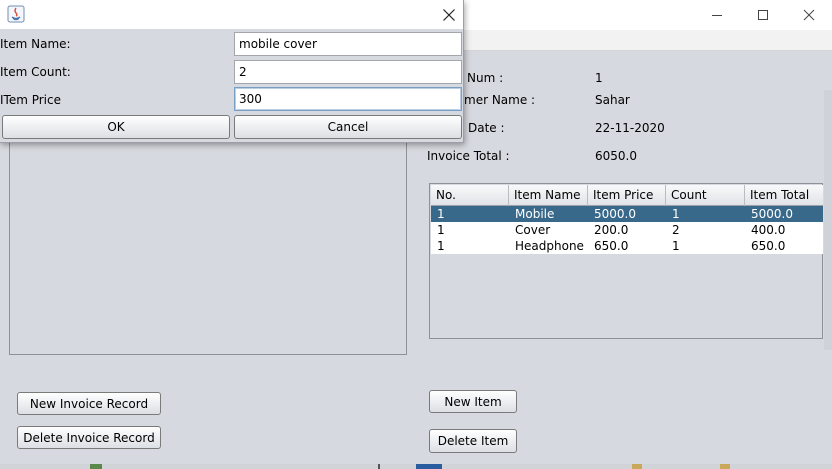 Image resolution: width=832 pixels, height=469 pixels. Describe the element at coordinates (16, 14) in the screenshot. I see `java-icon` at that location.